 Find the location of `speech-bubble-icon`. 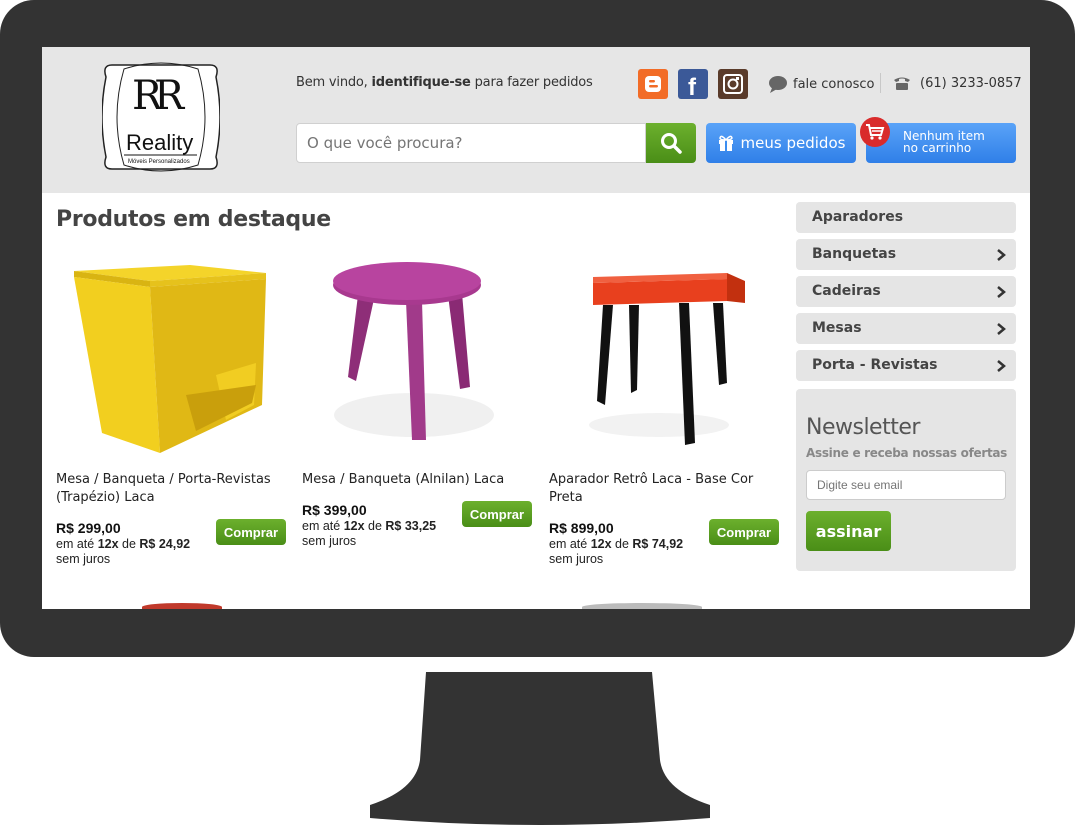

speech-bubble-icon is located at coordinates (778, 84).